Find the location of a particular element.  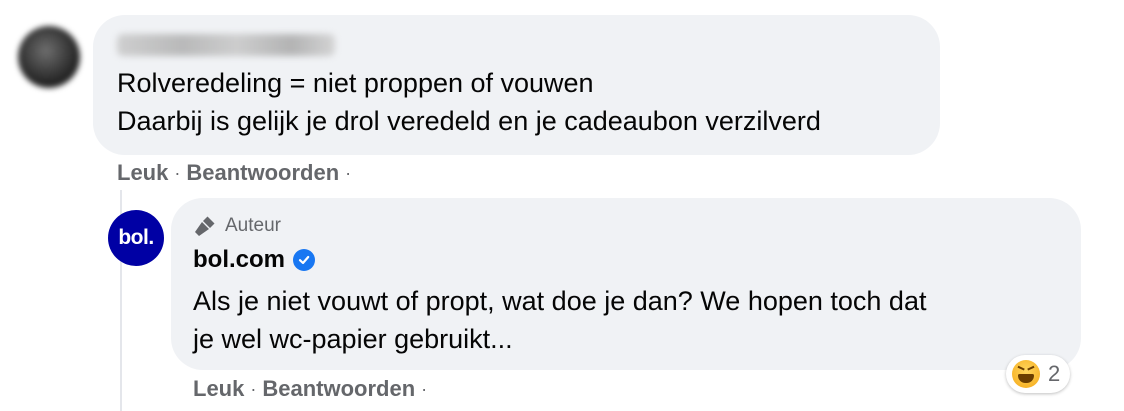

author-badge: Auteur is located at coordinates (237, 226).